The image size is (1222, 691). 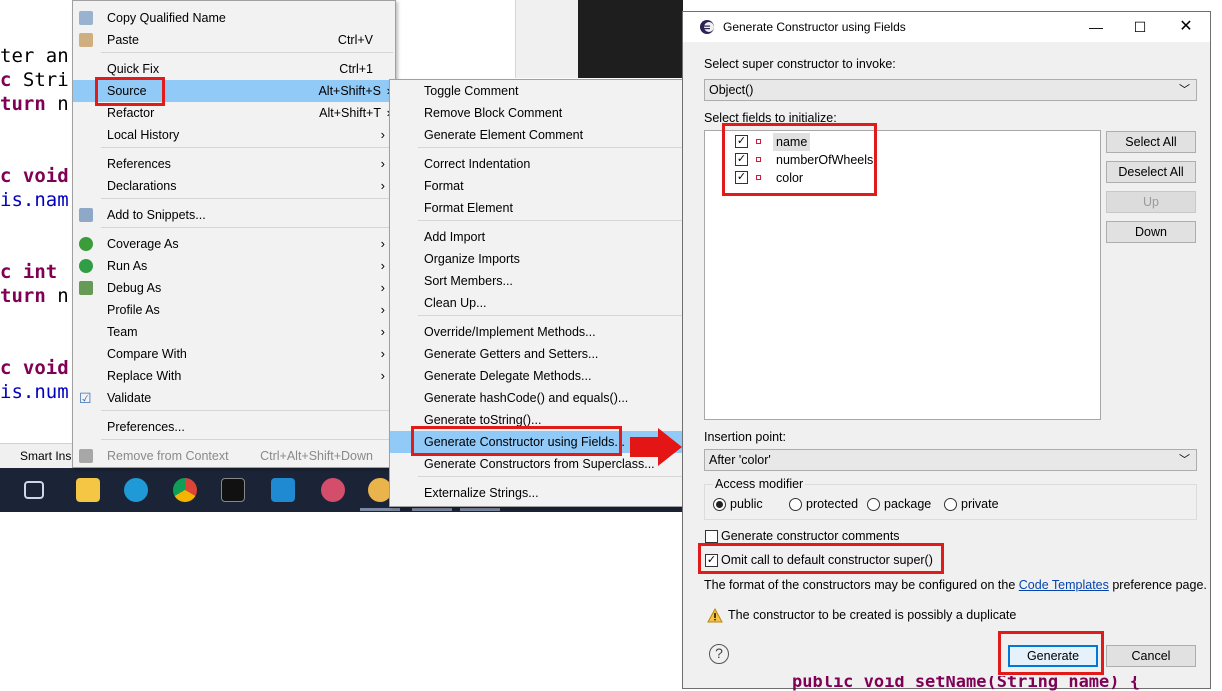 I want to click on run-icon, so click(x=86, y=266).